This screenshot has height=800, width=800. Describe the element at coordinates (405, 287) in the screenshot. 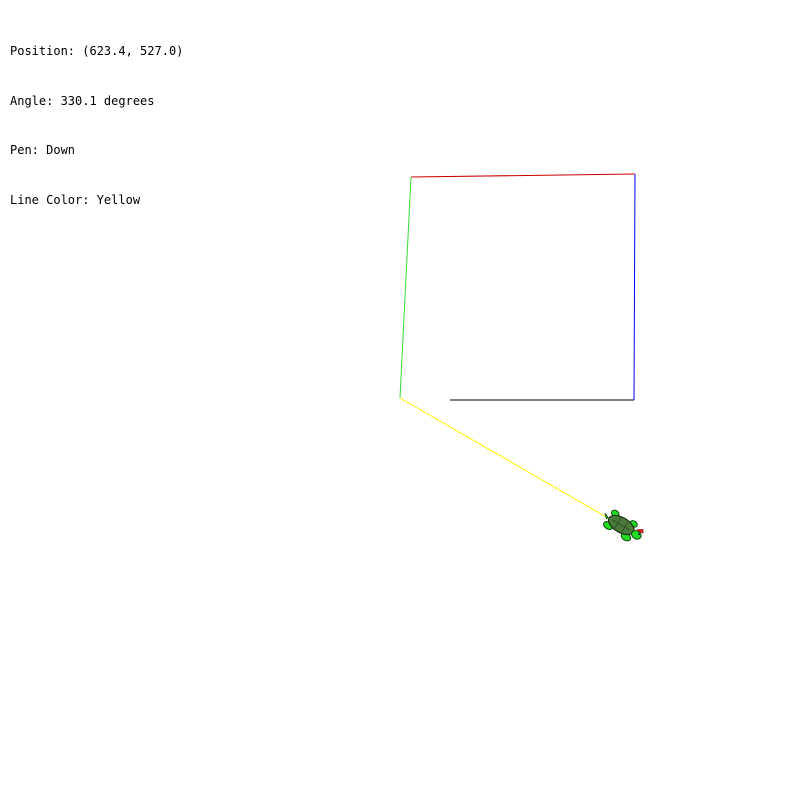

I see `trail-segment-green` at that location.